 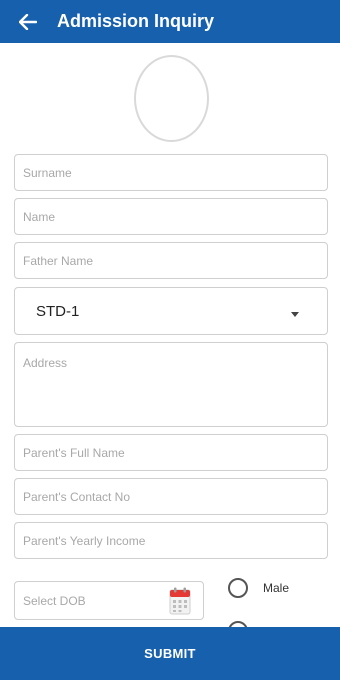 I want to click on calendar-icon, so click(x=180, y=601).